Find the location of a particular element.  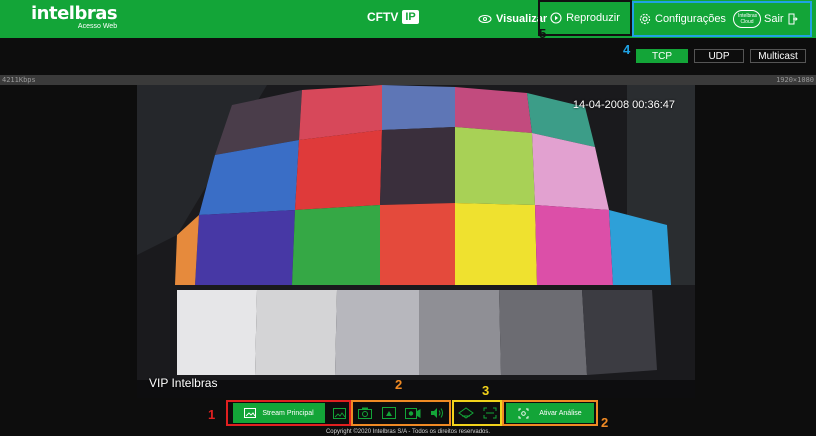

fullscreen-button is located at coordinates (490, 413).